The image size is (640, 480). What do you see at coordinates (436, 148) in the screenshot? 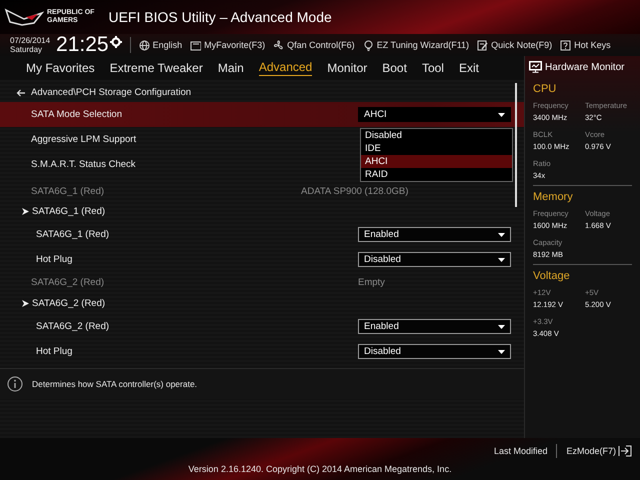
I see `dropdown-option: IDE` at bounding box center [436, 148].